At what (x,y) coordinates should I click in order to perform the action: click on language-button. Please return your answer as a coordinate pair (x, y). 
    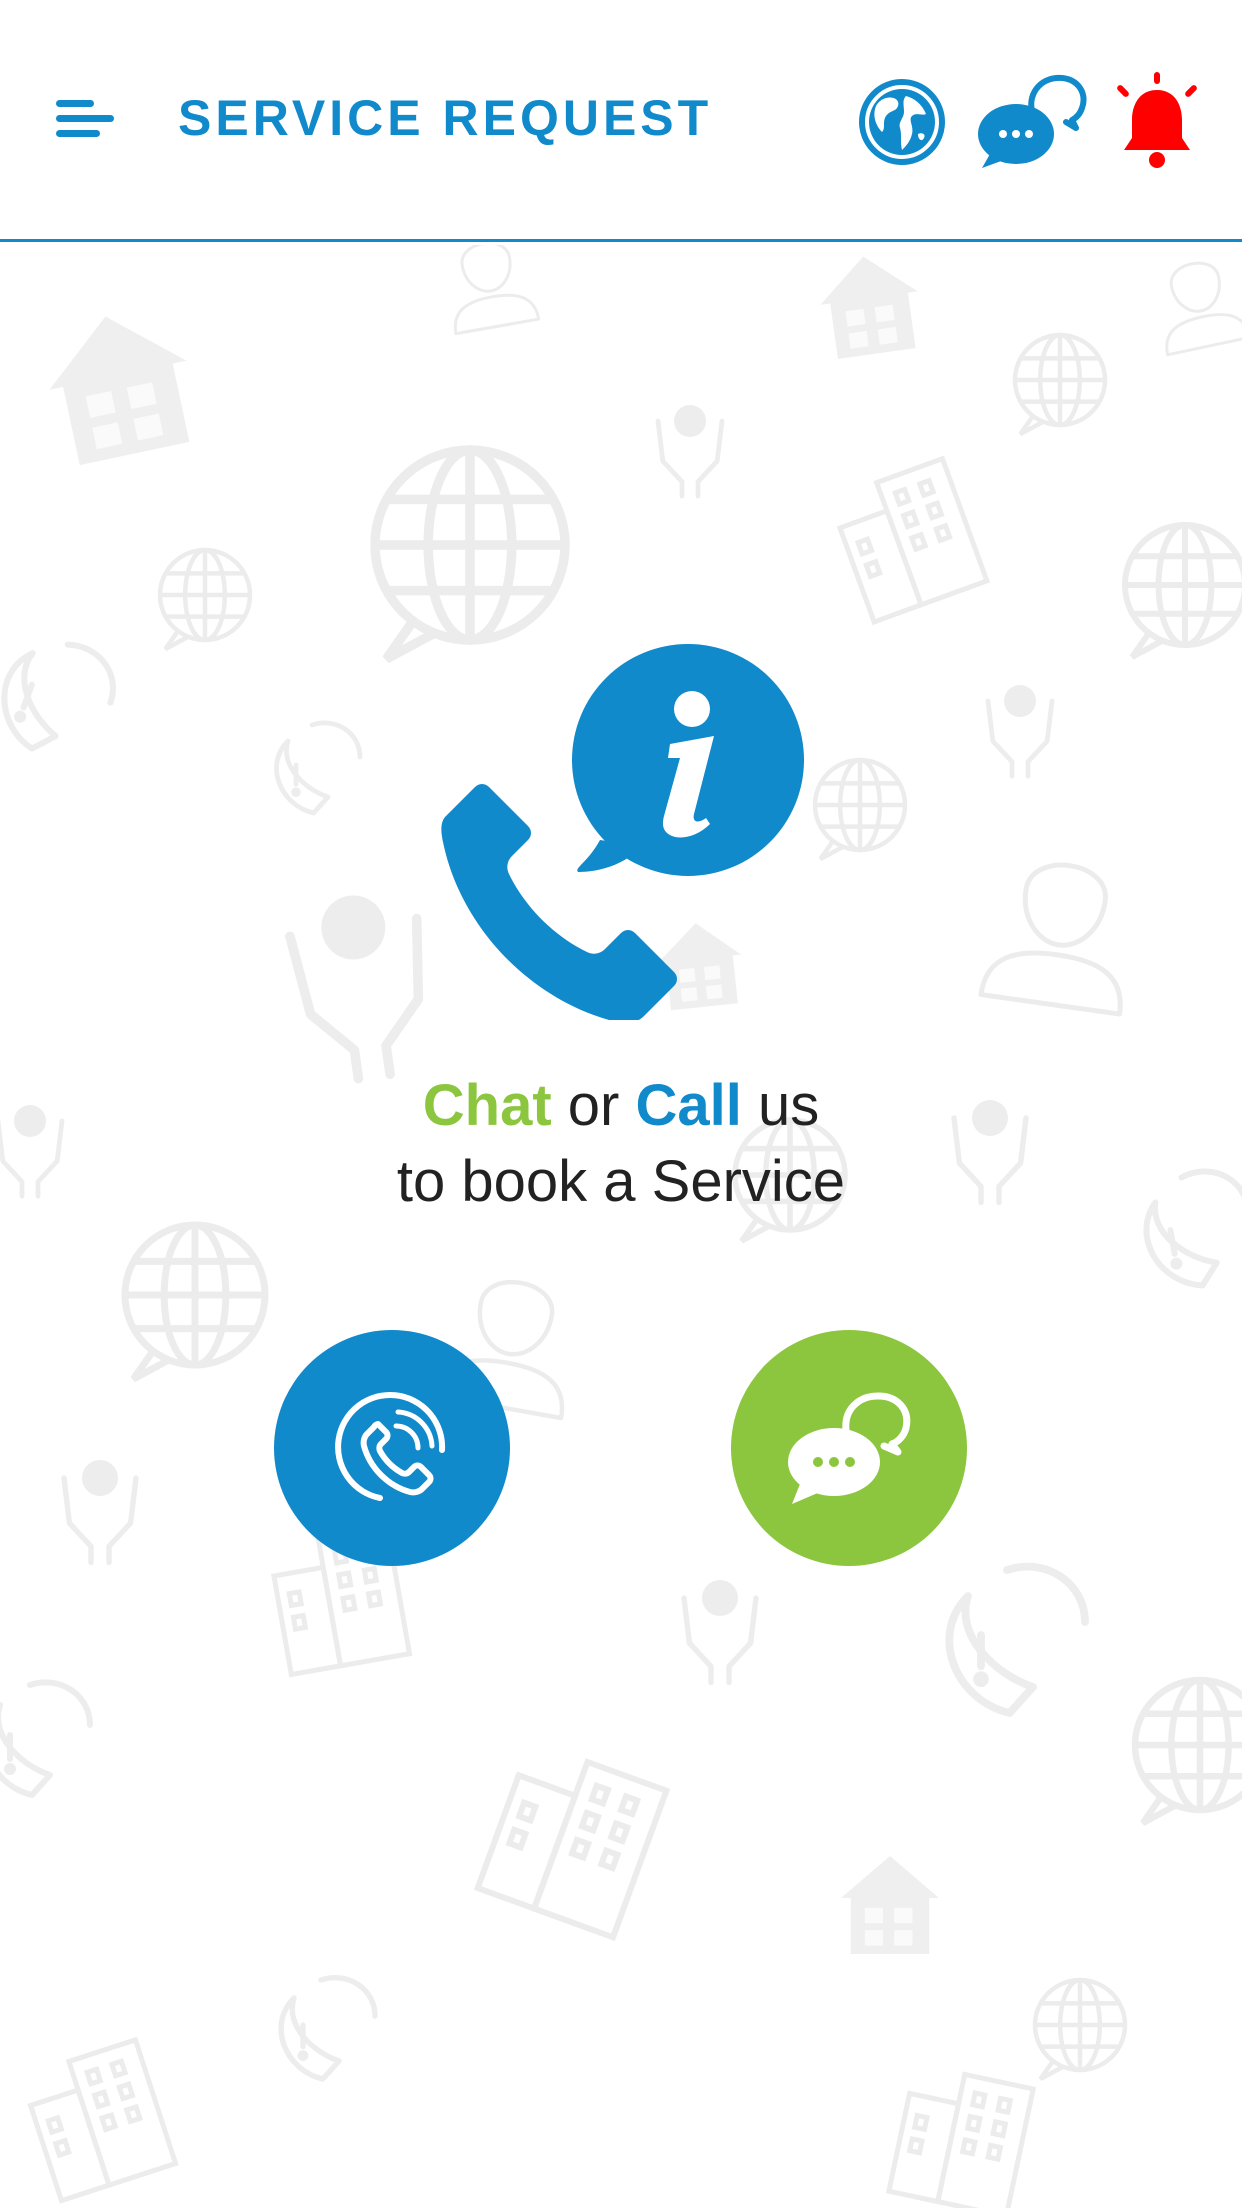
    Looking at the image, I should click on (902, 122).